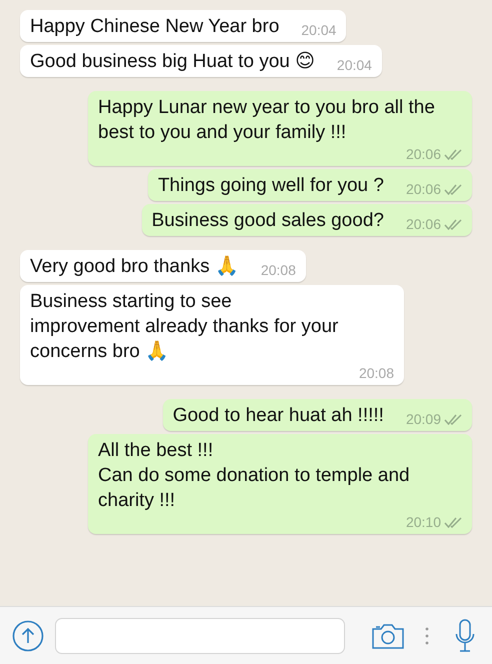  What do you see at coordinates (155, 27) in the screenshot?
I see `message-text: Happy Chinese New Year bro` at bounding box center [155, 27].